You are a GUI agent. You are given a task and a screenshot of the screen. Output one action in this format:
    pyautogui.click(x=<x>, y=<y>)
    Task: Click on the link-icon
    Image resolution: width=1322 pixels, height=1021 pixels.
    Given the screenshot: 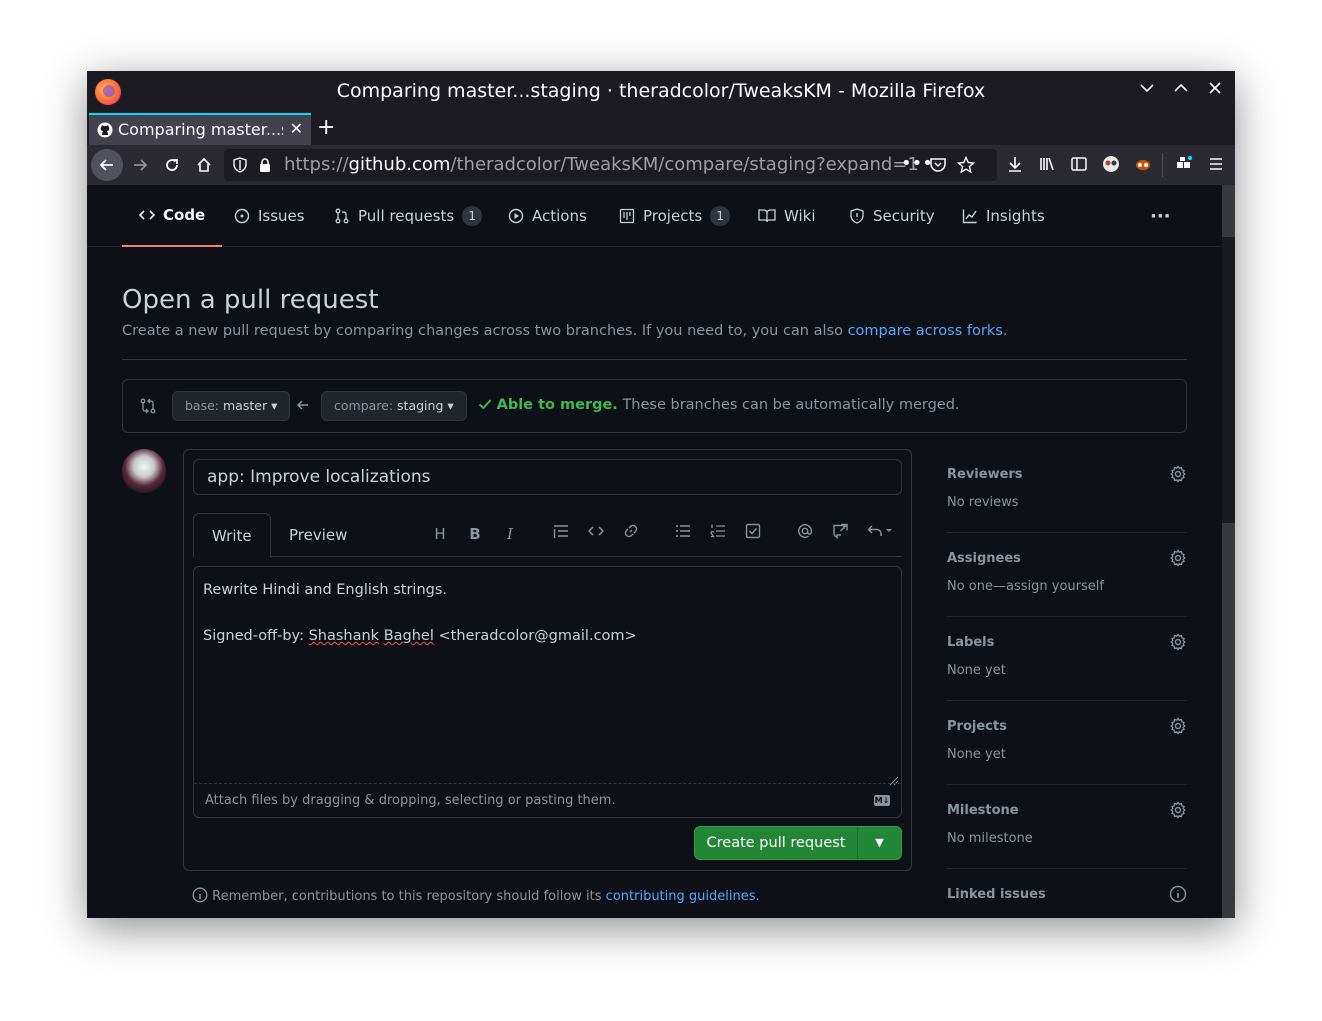 What is the action you would take?
    pyautogui.click(x=631, y=534)
    